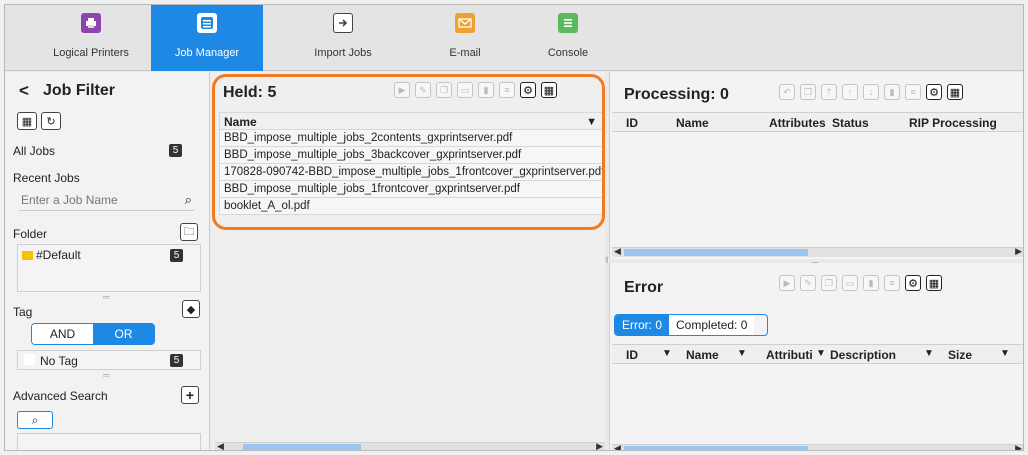  I want to click on add-advanced-search-button: +, so click(190, 395).